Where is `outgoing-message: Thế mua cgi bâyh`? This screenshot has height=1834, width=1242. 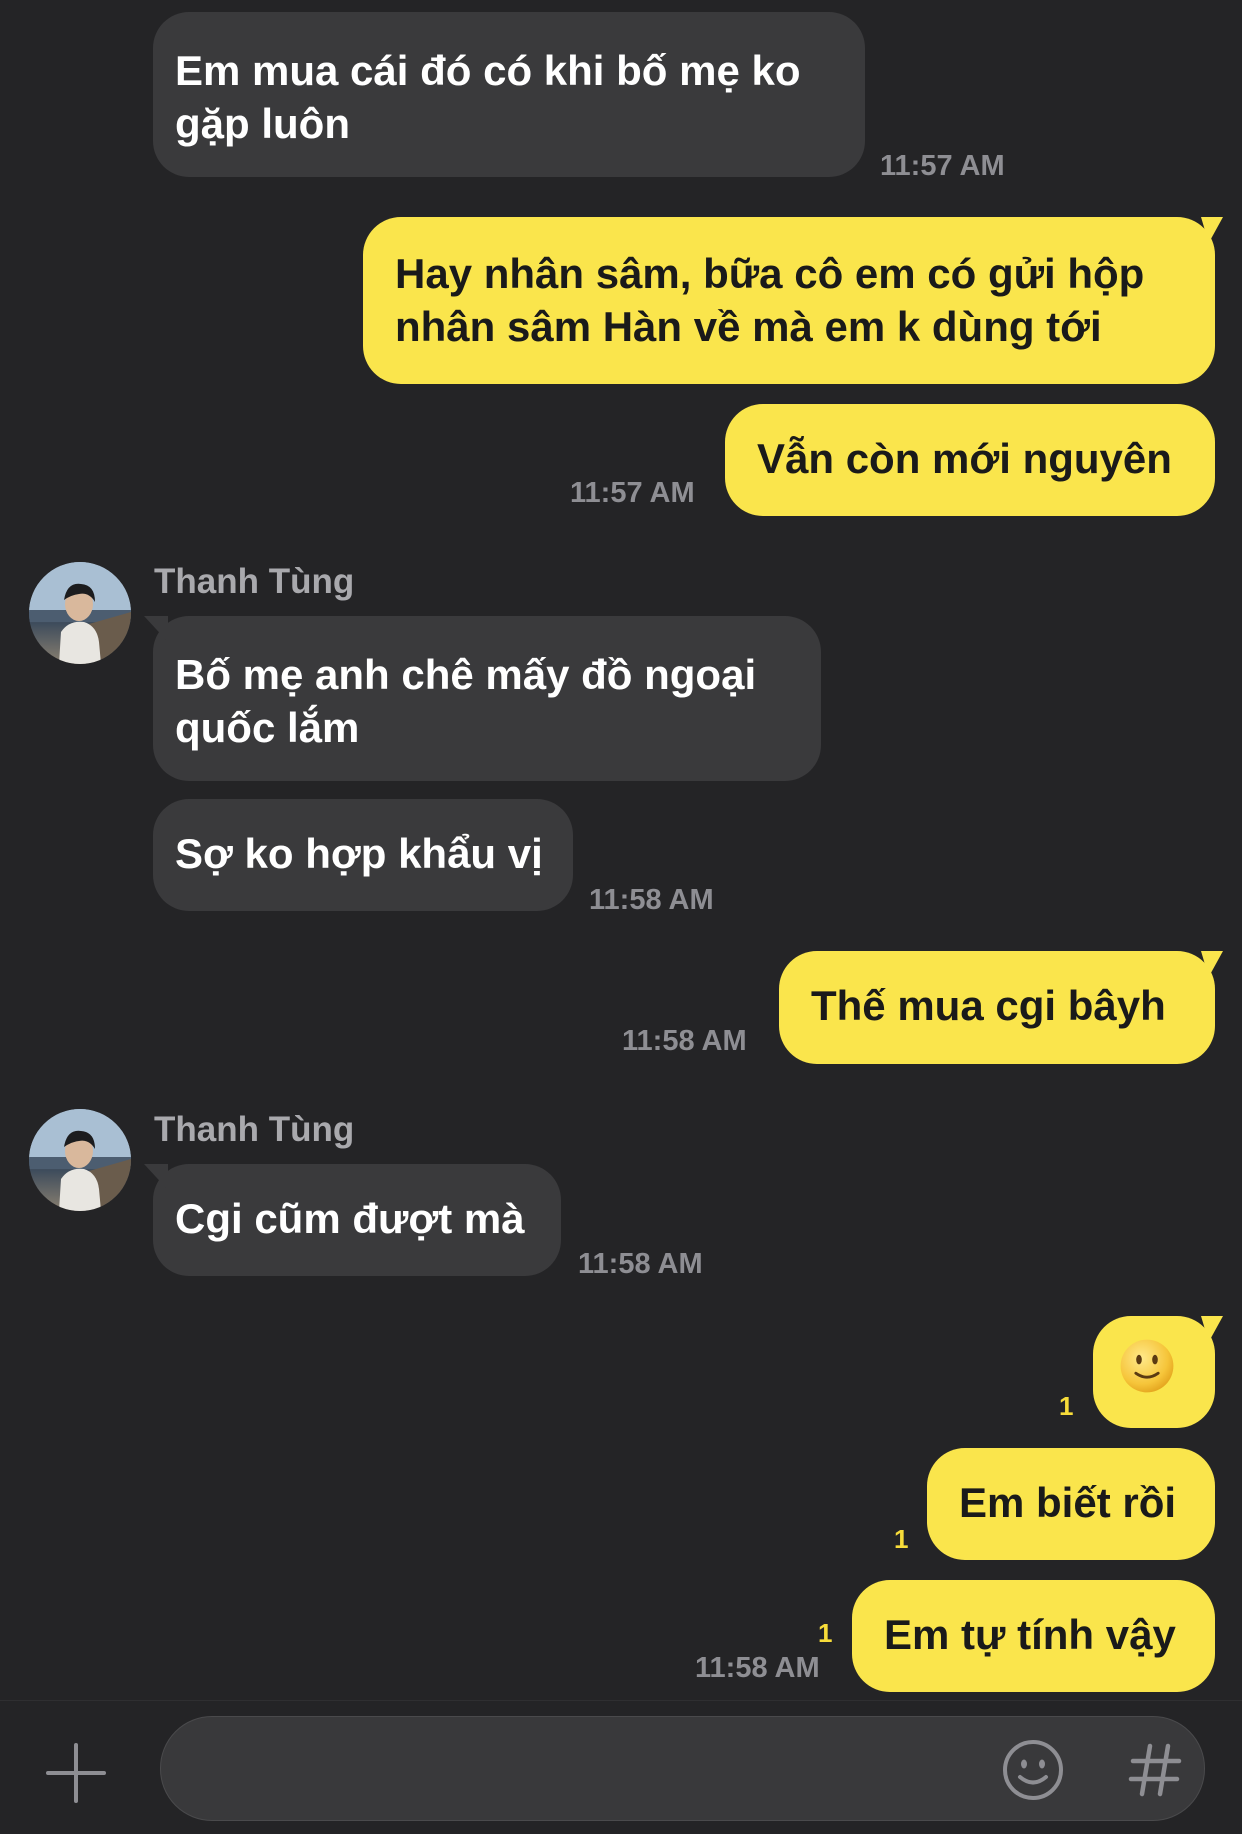
outgoing-message: Thế mua cgi bâyh is located at coordinates (997, 1007).